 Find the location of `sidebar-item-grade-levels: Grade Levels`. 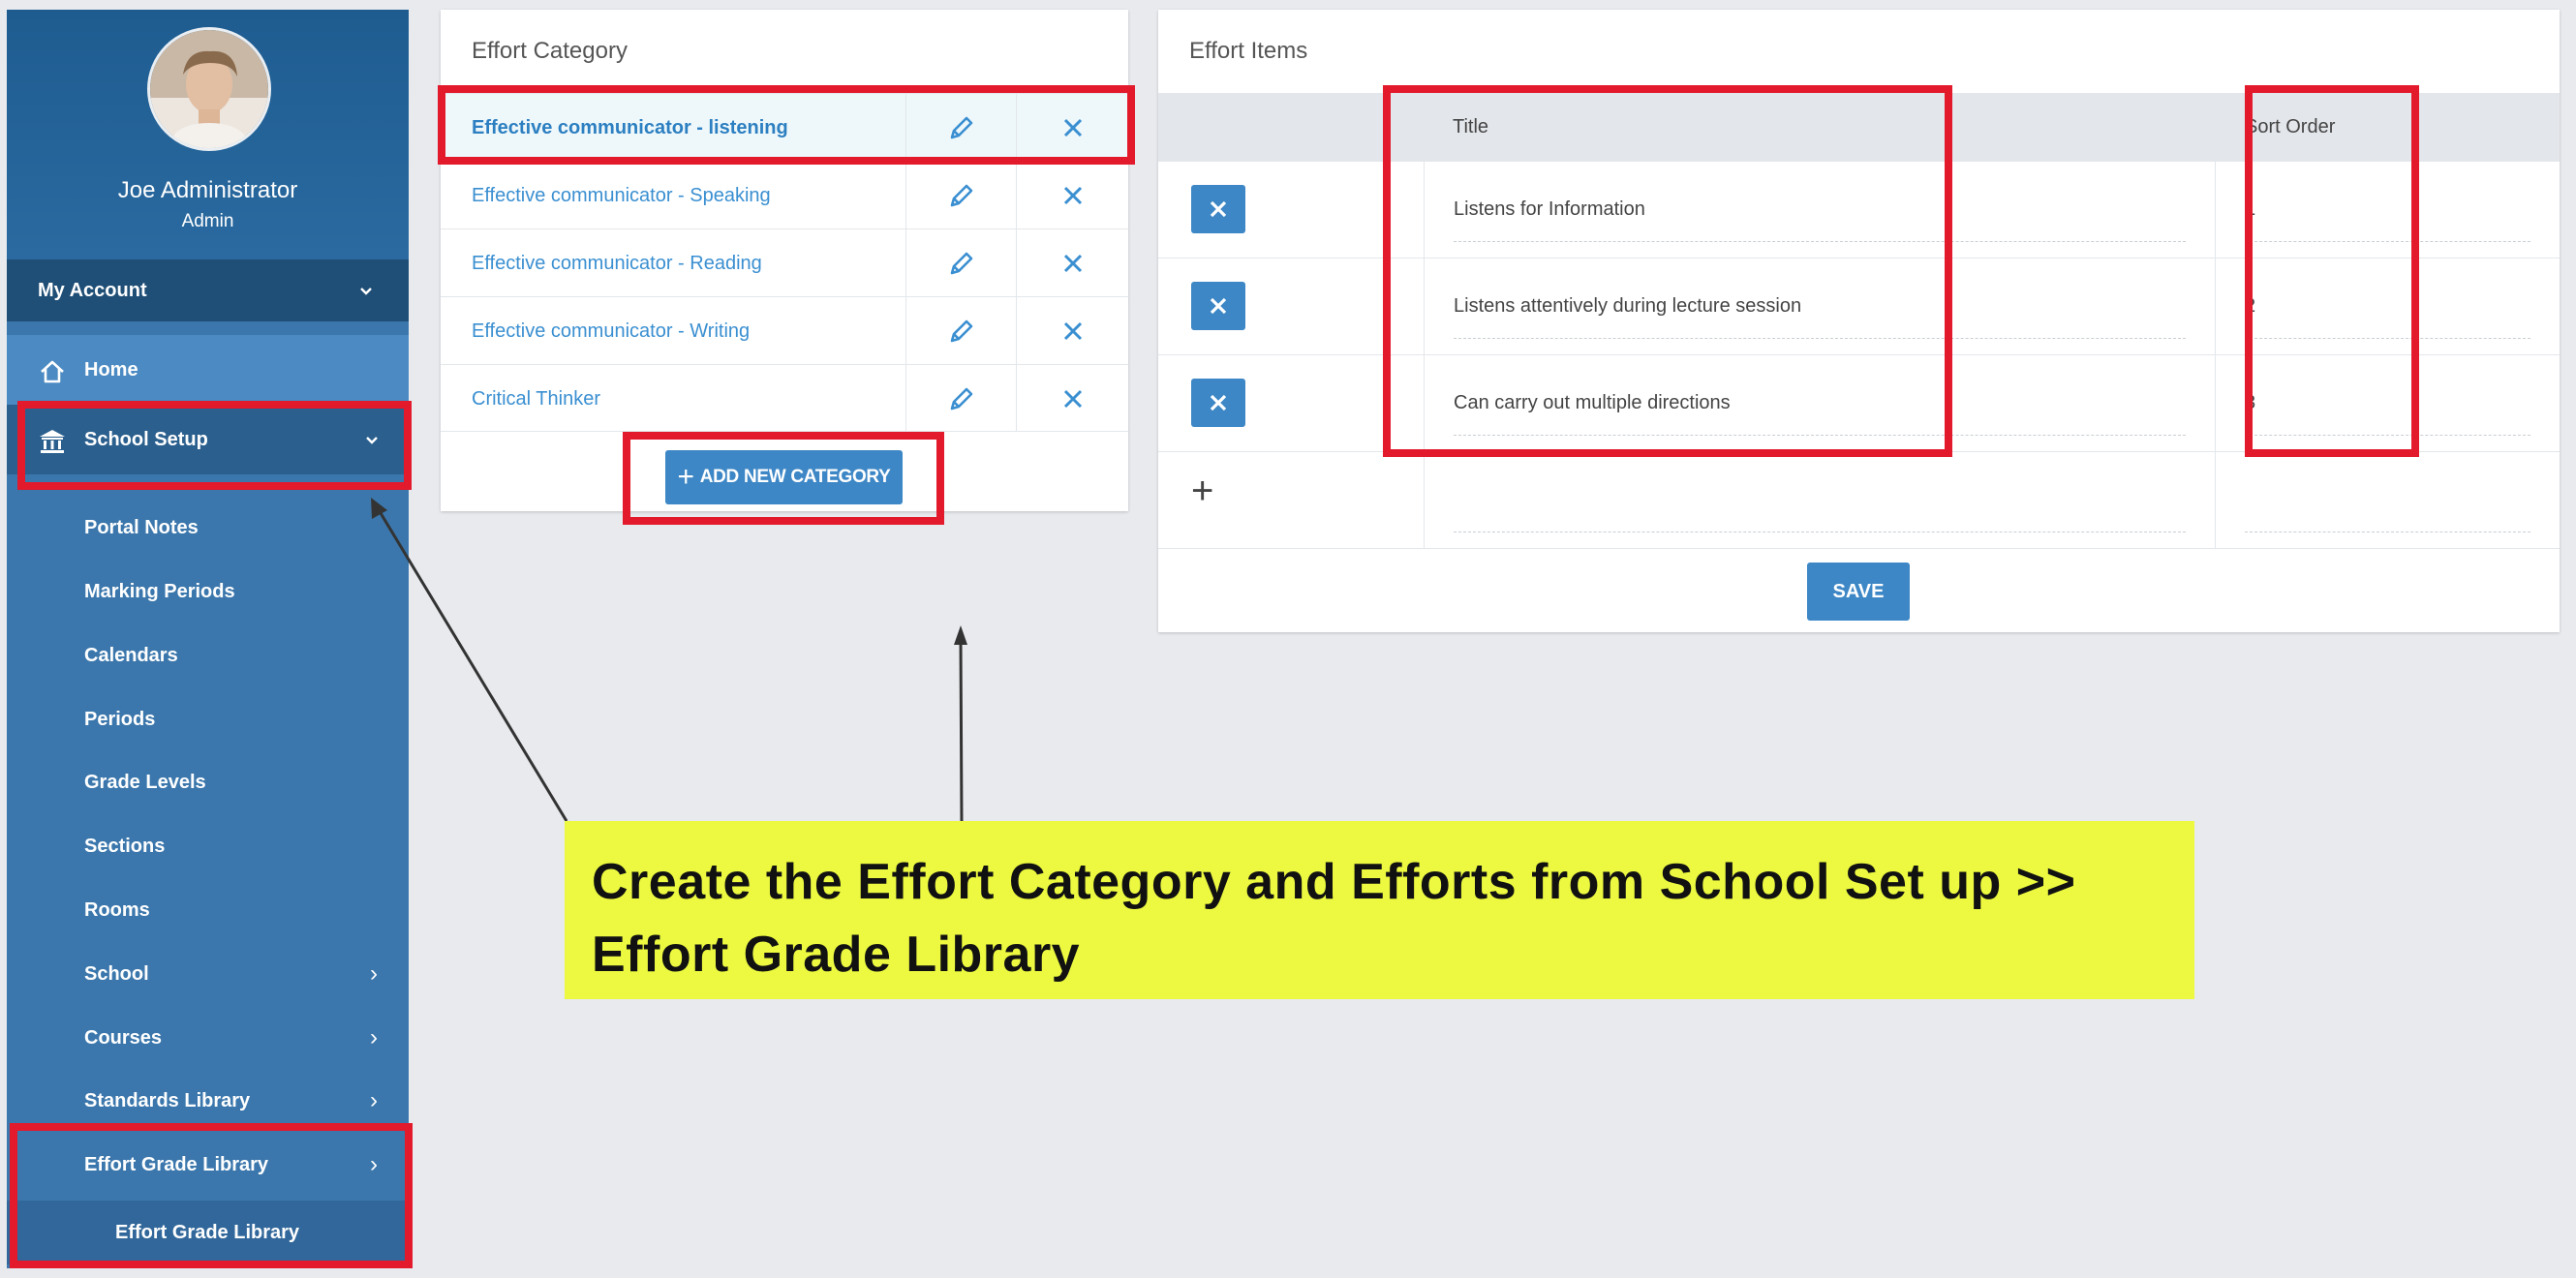

sidebar-item-grade-levels: Grade Levels is located at coordinates (208, 782).